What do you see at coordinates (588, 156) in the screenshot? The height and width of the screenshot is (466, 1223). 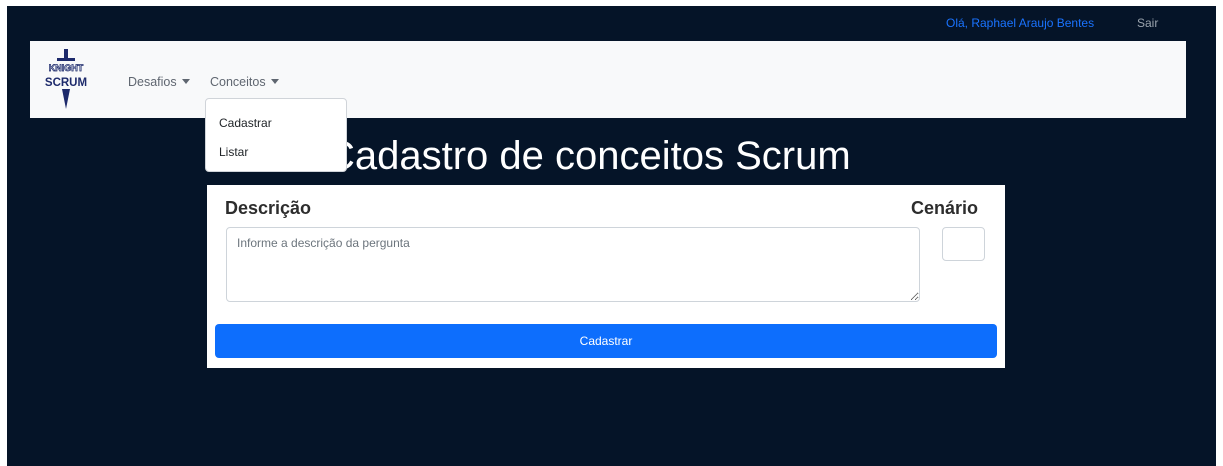 I see `page-title: Cadastro de conceitos Scrum` at bounding box center [588, 156].